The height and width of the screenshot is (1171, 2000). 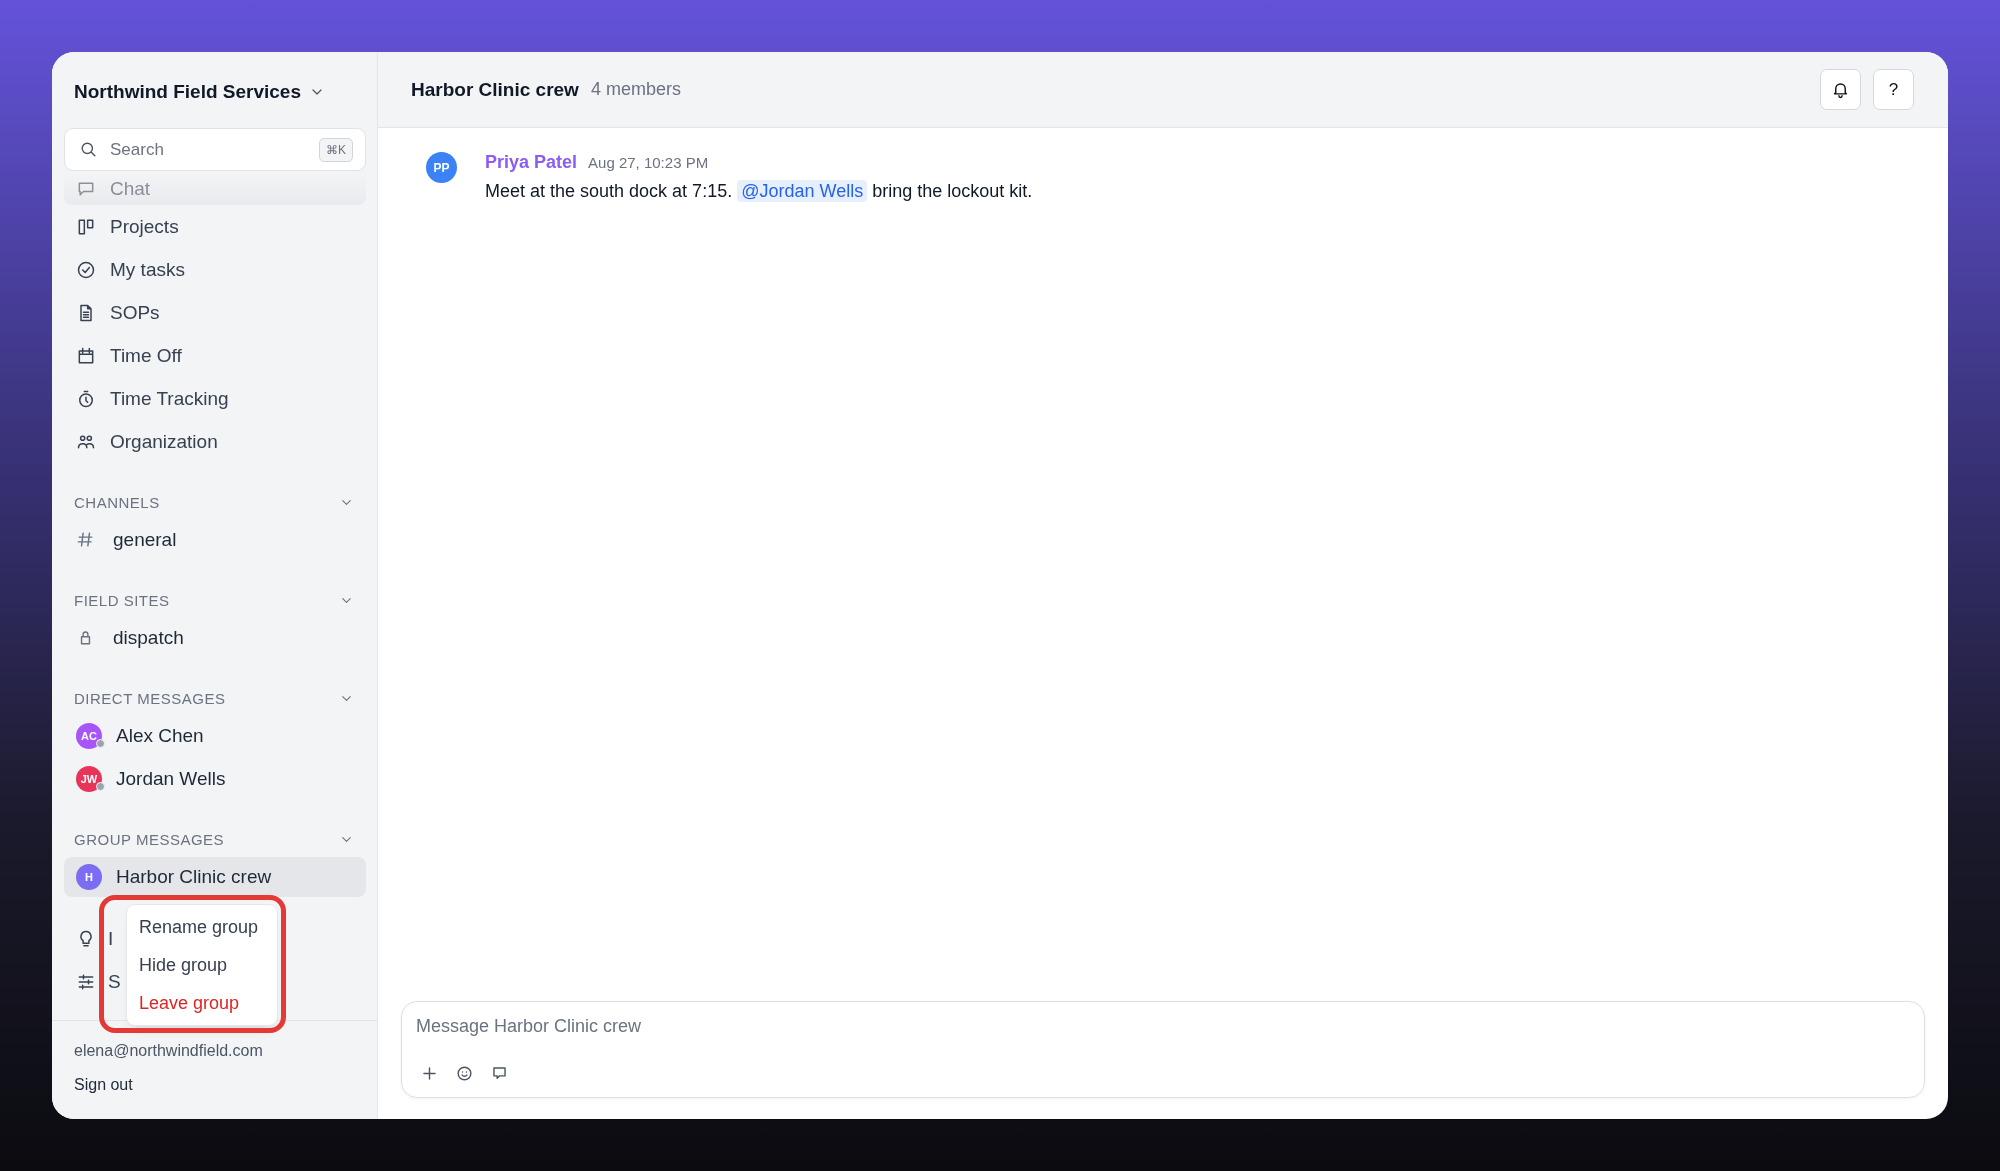 I want to click on conversation-title: Harbor Clinic crew, so click(x=495, y=89).